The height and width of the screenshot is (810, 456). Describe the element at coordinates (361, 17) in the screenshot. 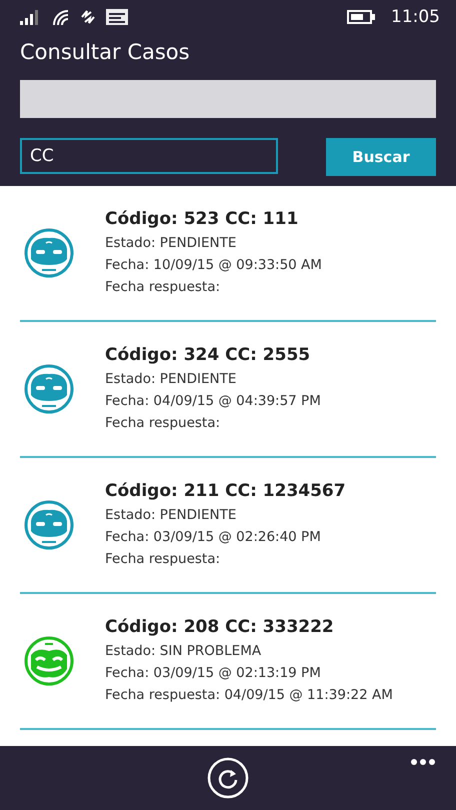

I see `battery-icon` at that location.